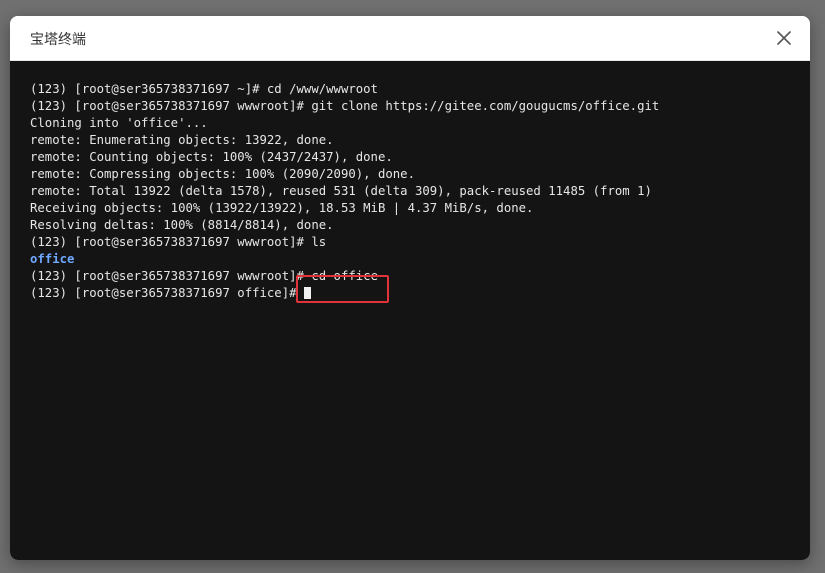  I want to click on dialog-title: 宝塔终端, so click(58, 40).